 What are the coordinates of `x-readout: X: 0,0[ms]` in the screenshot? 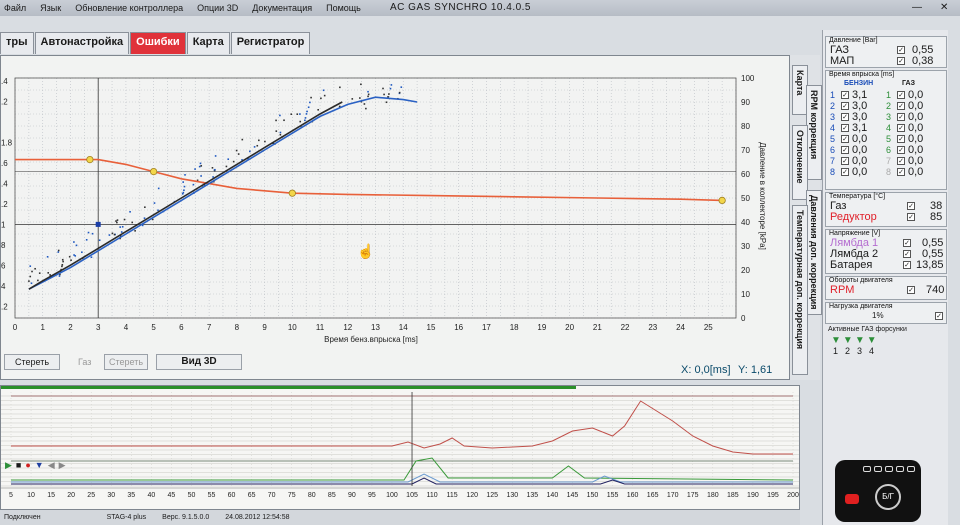 It's located at (706, 370).